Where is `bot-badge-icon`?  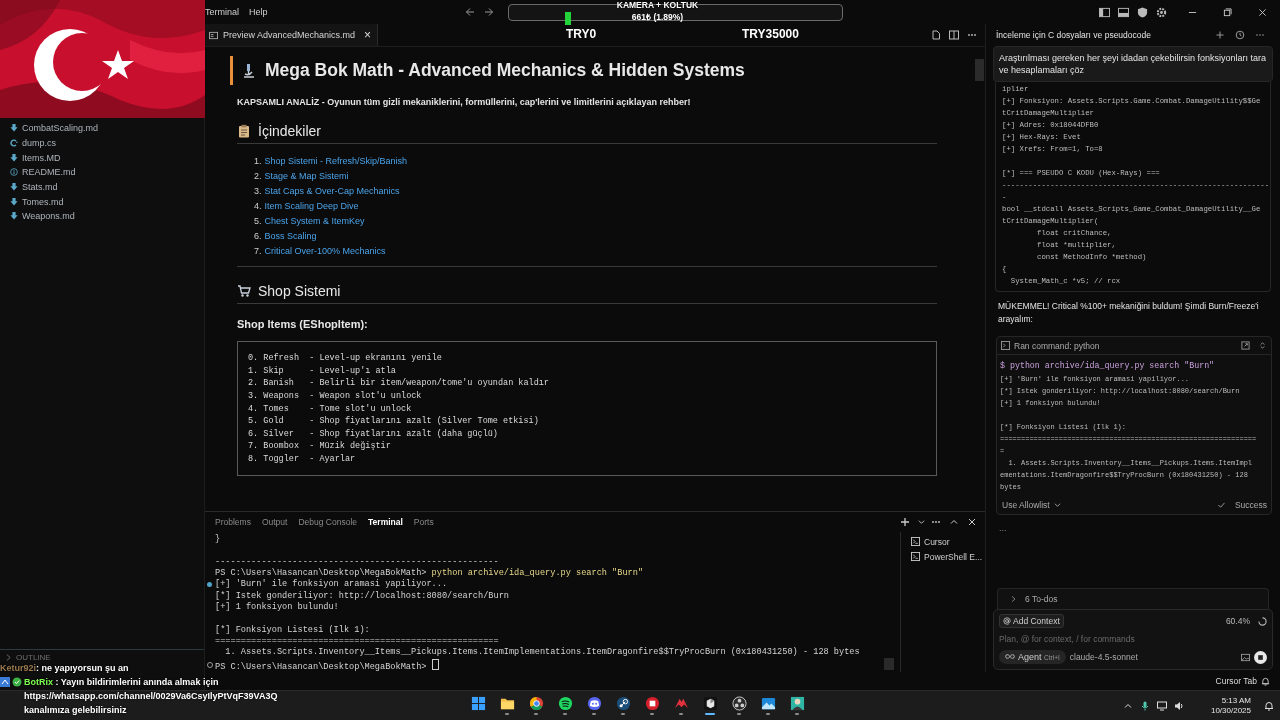
bot-badge-icon is located at coordinates (5, 682).